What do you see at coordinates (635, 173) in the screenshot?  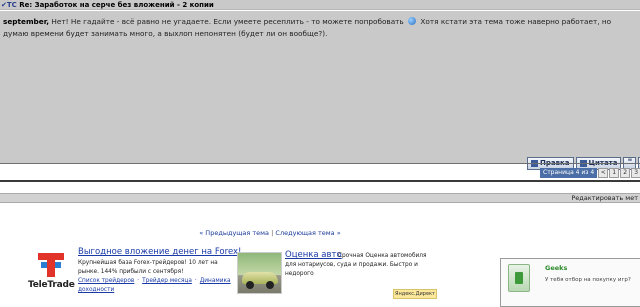 I see `page-3-link: 3` at bounding box center [635, 173].